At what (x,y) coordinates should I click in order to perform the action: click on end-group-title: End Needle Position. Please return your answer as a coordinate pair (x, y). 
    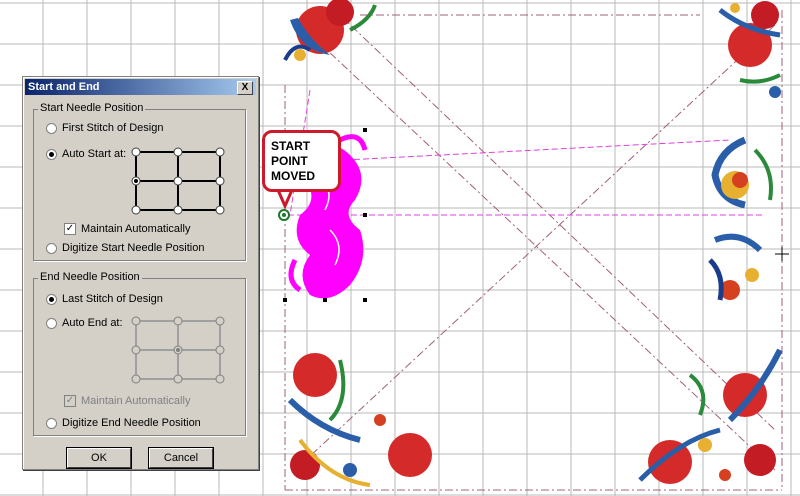
    Looking at the image, I should click on (90, 277).